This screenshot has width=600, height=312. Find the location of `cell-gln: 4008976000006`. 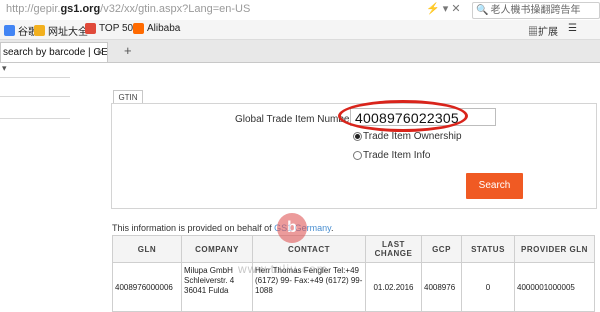

cell-gln: 4008976000006 is located at coordinates (147, 287).